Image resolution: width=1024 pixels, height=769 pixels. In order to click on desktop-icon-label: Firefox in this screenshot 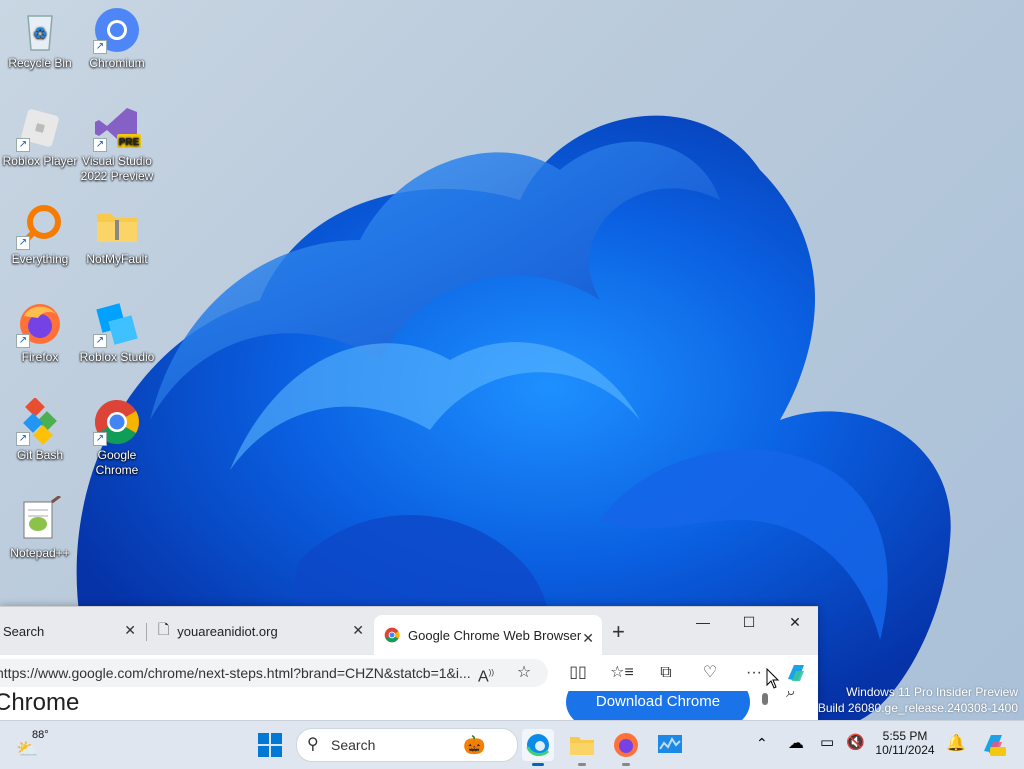, I will do `click(40, 357)`.